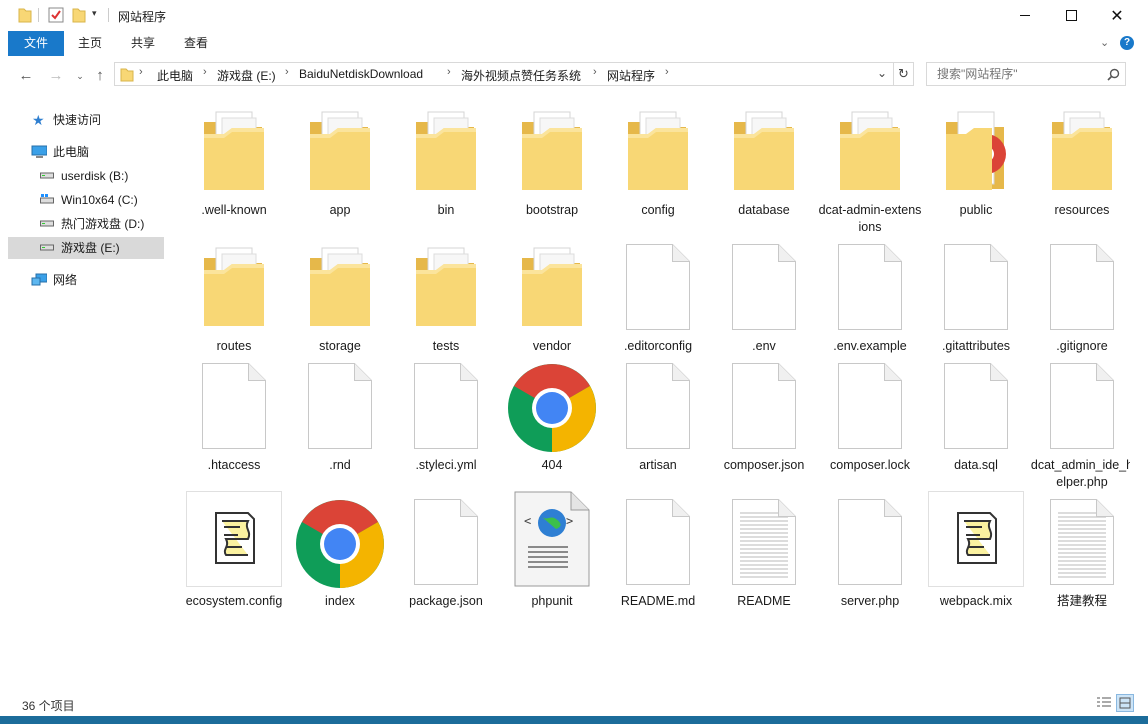 This screenshot has height=724, width=1148. What do you see at coordinates (94, 13) in the screenshot?
I see `qa-dropdown-icon: ▾` at bounding box center [94, 13].